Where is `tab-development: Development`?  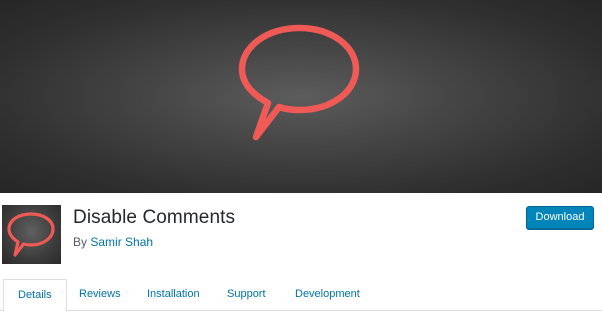 tab-development: Development is located at coordinates (327, 295).